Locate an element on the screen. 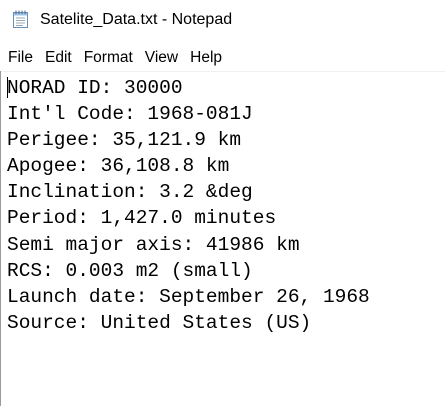  text-line: NORAD ID: 30000 is located at coordinates (95, 88).